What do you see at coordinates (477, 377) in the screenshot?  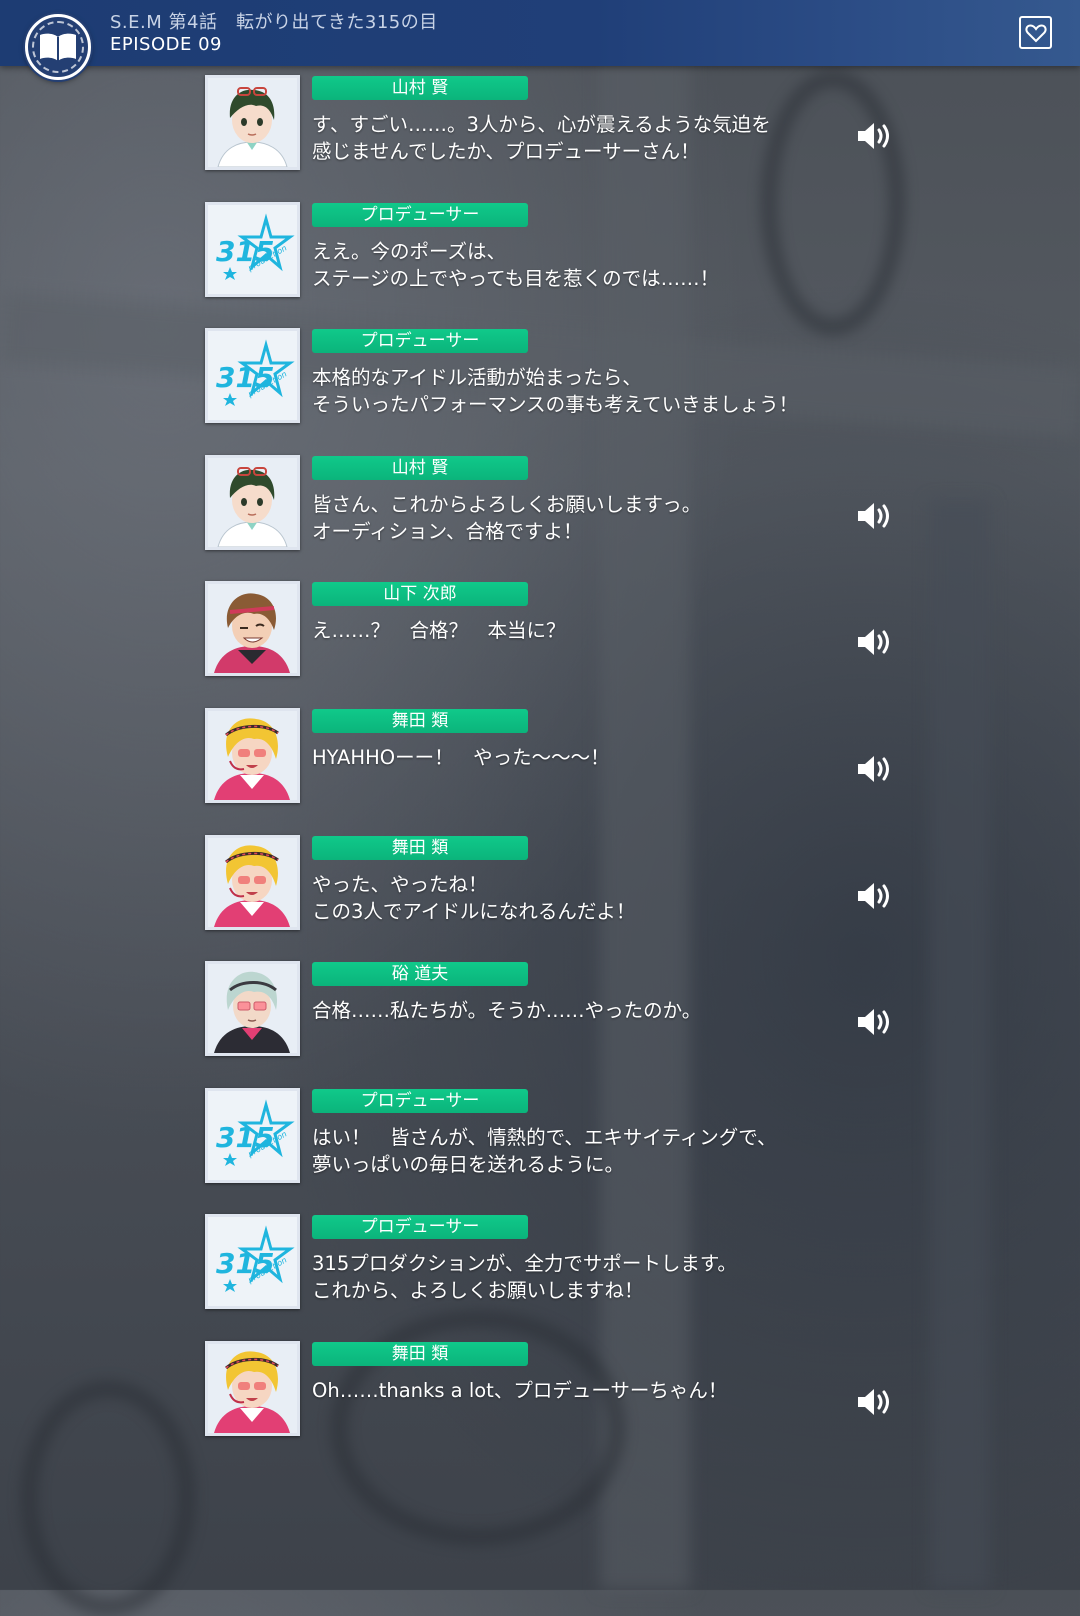 I see `dialogue-line: 本格的なアイドル活動が始まったら、` at bounding box center [477, 377].